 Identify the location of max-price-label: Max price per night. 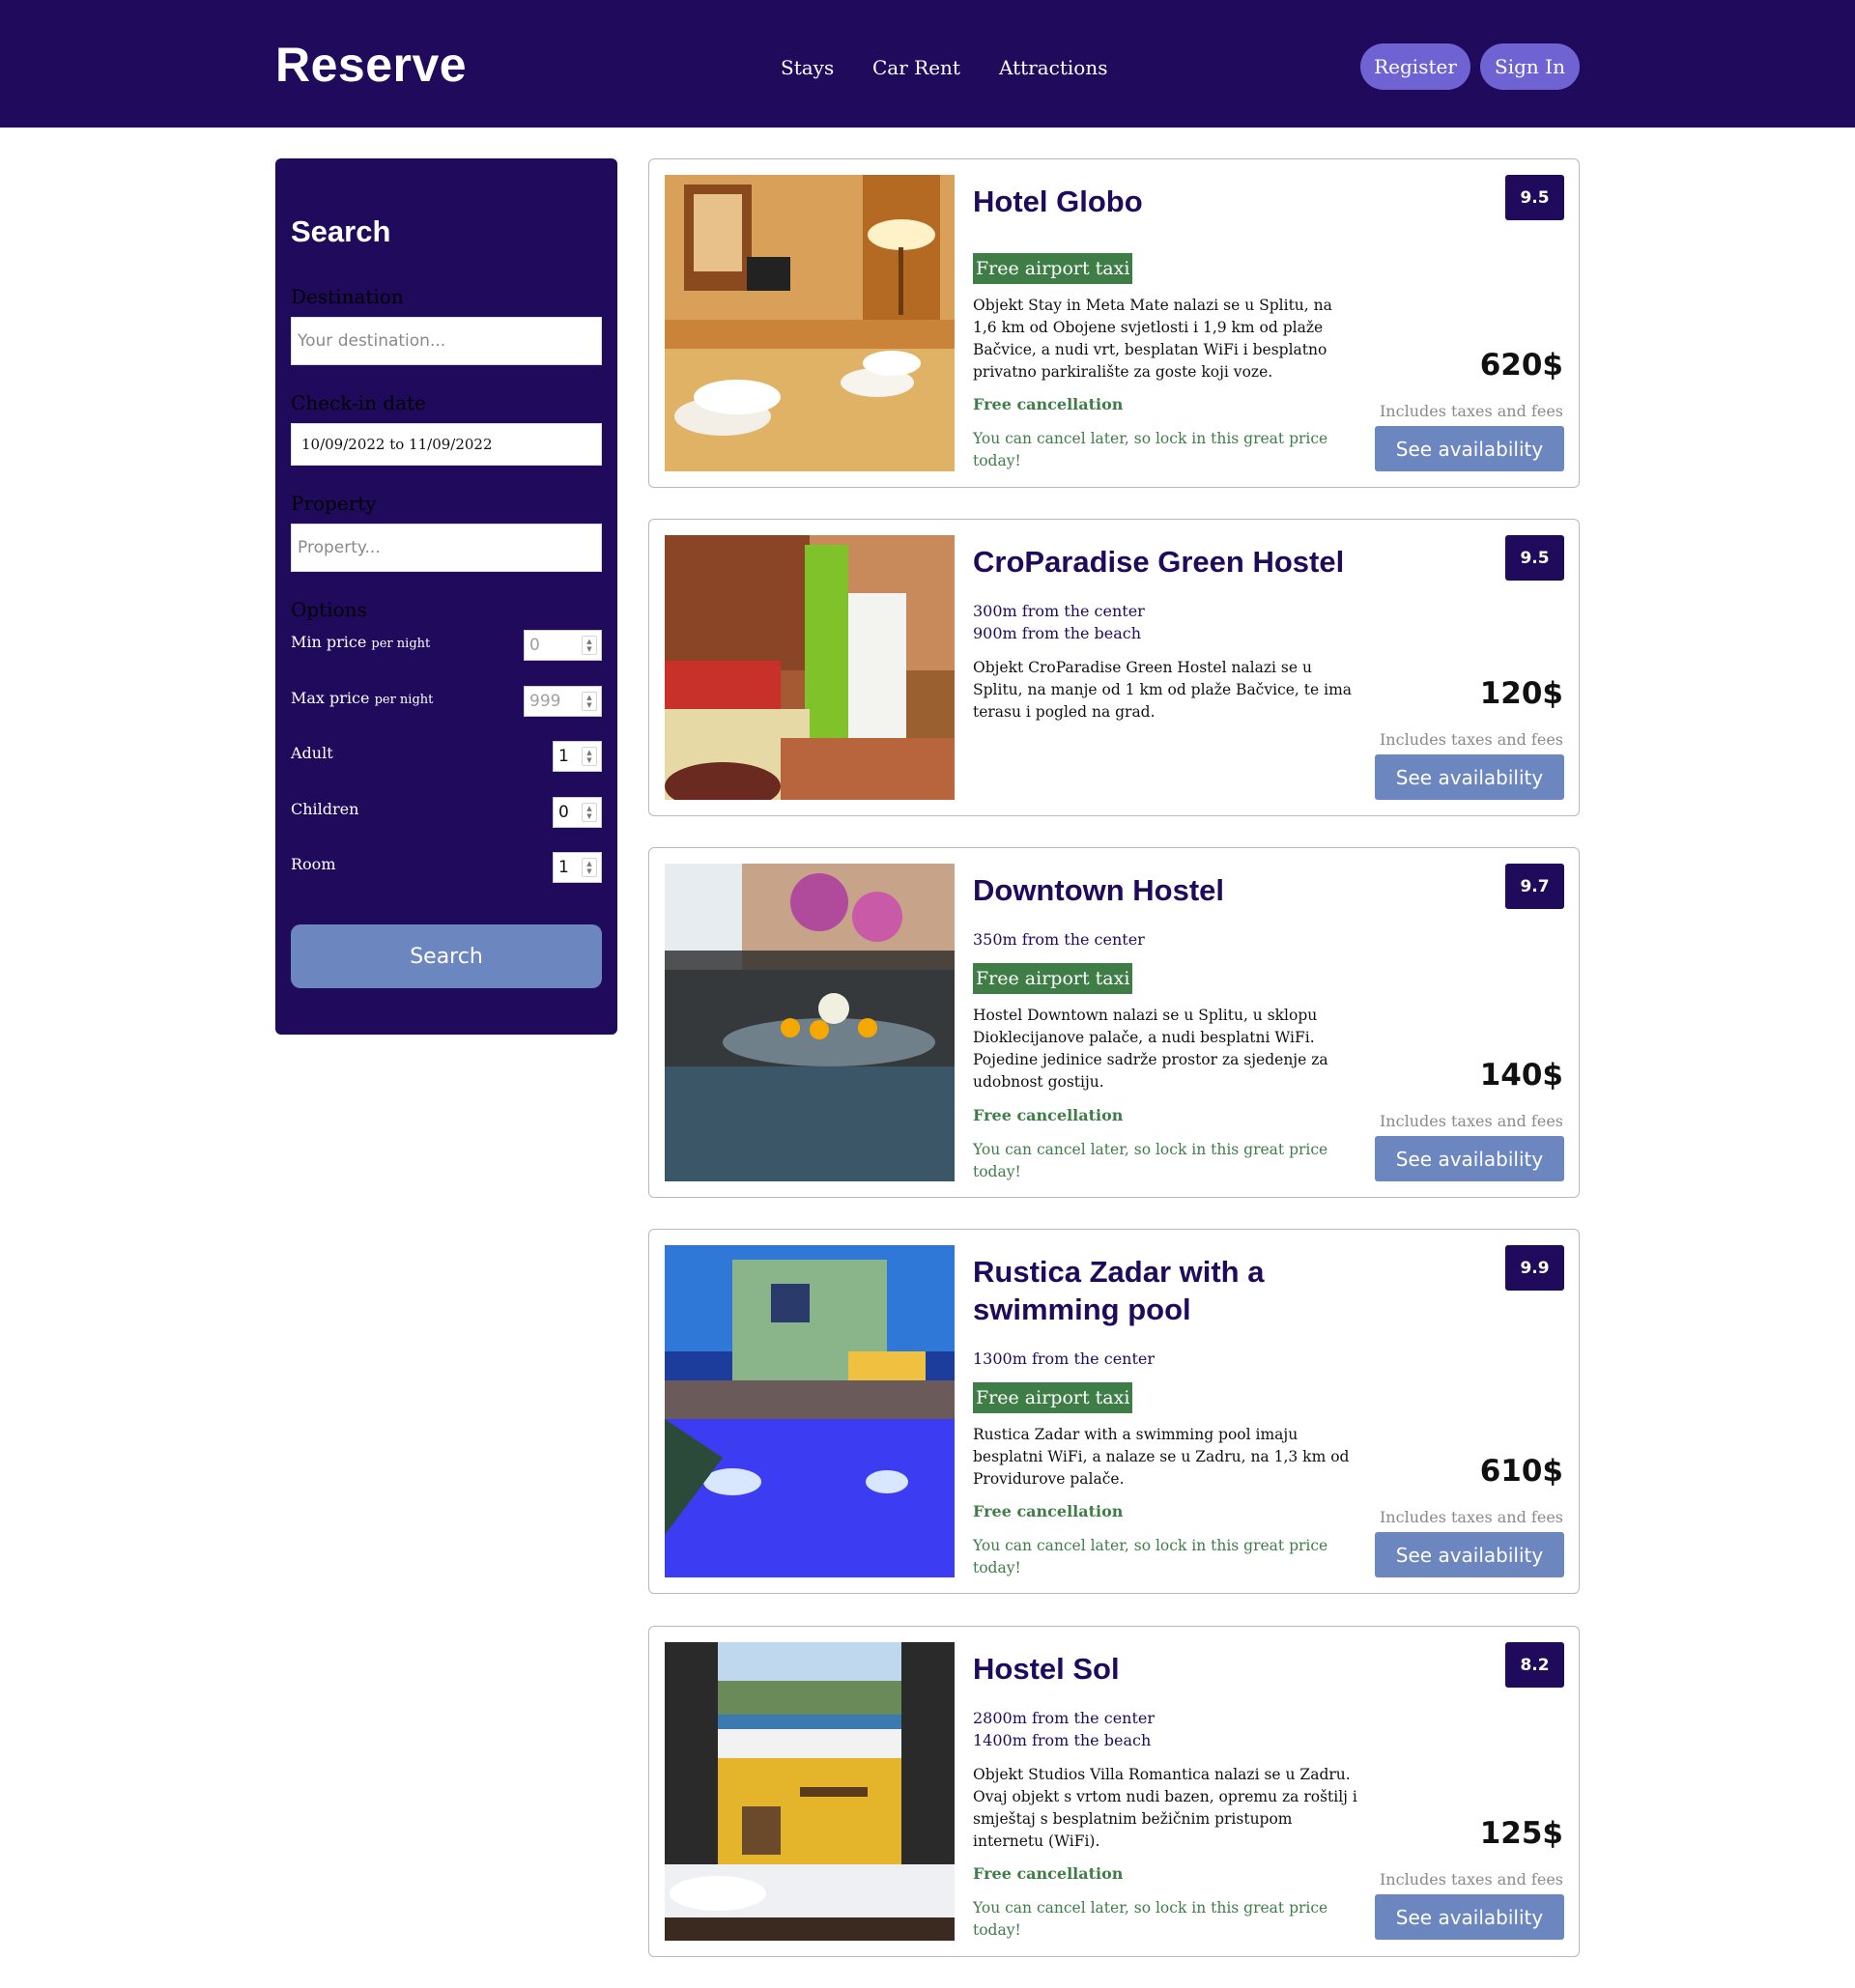
(362, 698).